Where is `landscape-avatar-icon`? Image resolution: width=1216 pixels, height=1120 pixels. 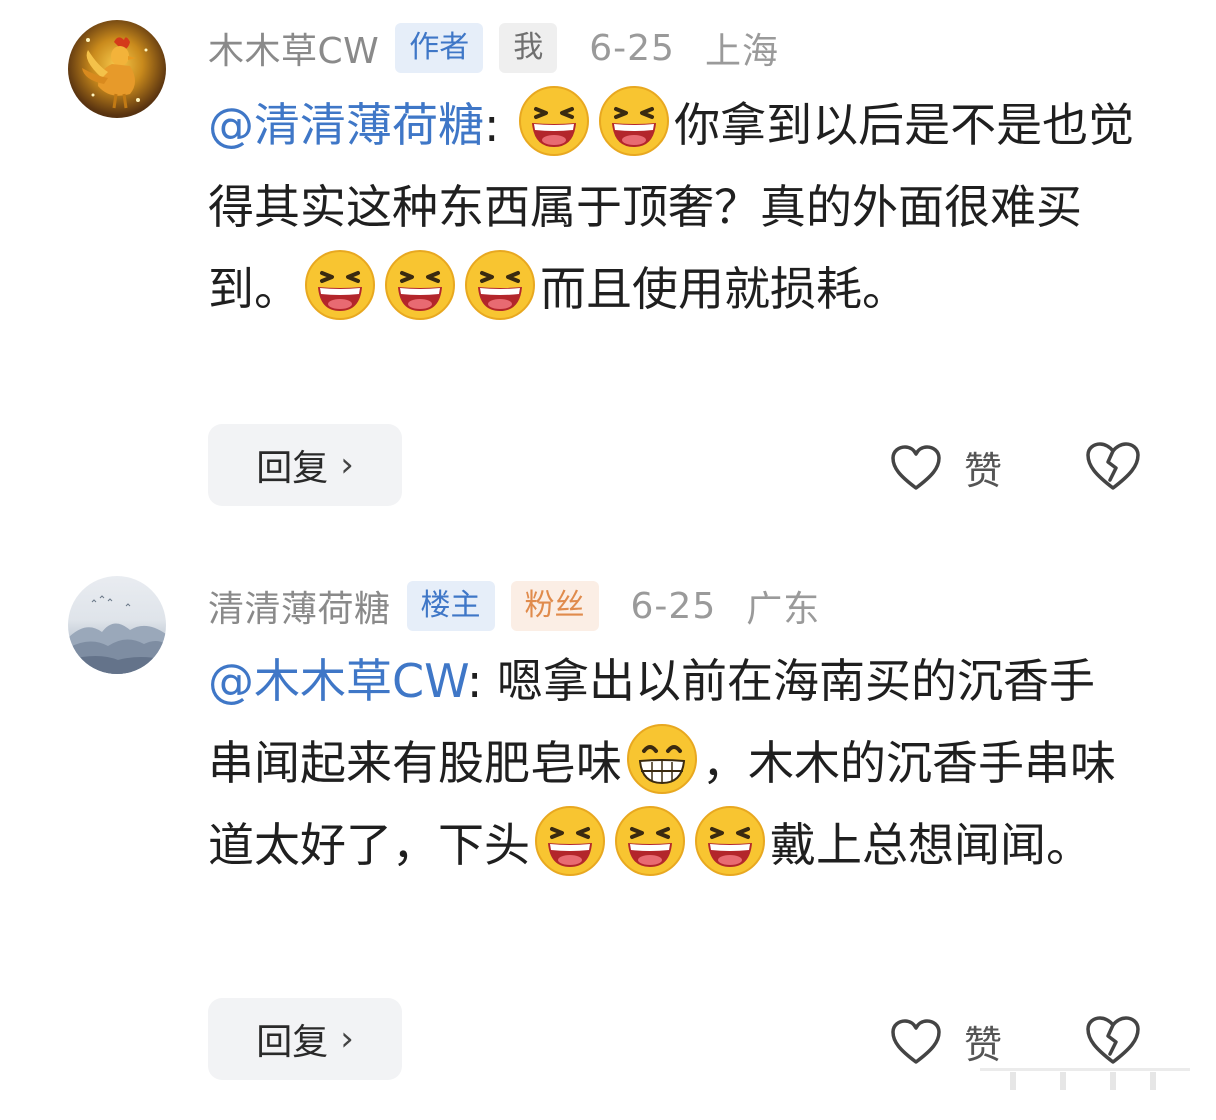
landscape-avatar-icon is located at coordinates (117, 634).